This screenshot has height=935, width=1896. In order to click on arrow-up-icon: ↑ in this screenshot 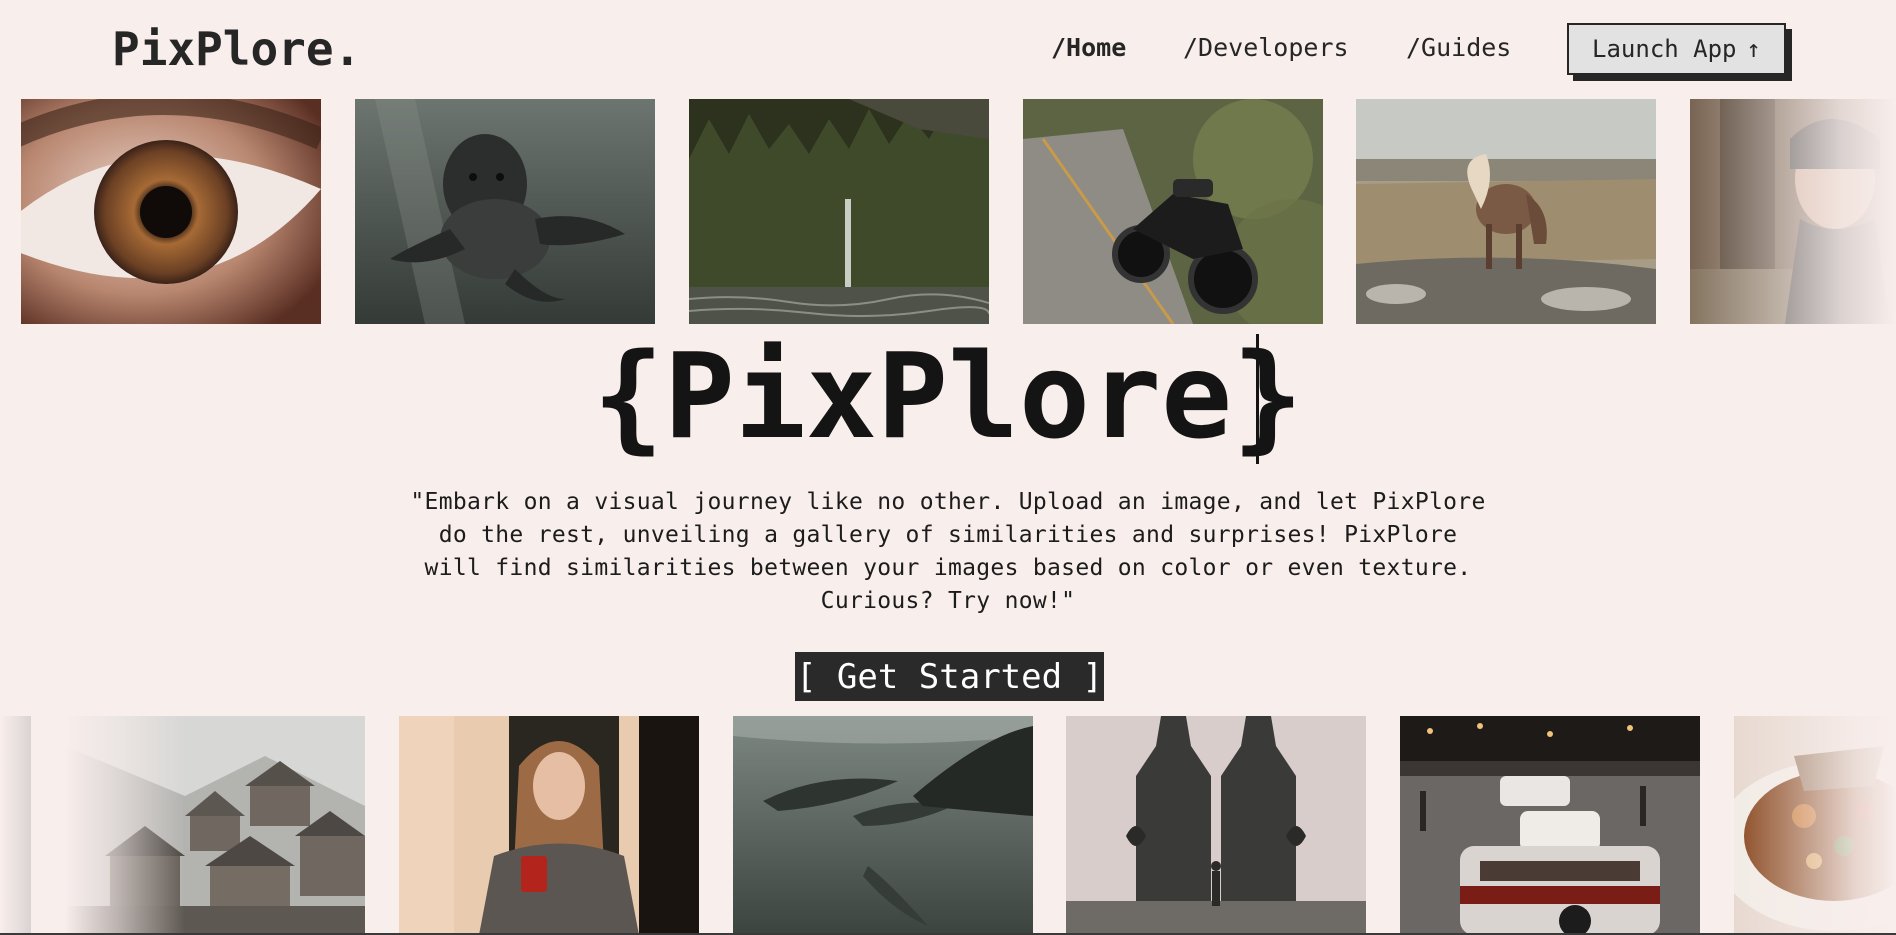, I will do `click(1753, 49)`.